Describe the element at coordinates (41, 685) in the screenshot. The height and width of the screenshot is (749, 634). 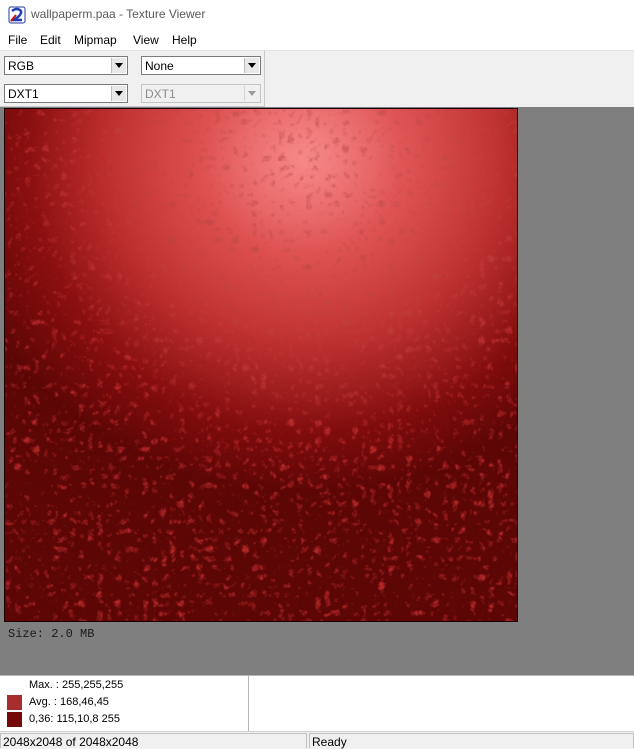
I see `stat-max-label: Max.` at that location.